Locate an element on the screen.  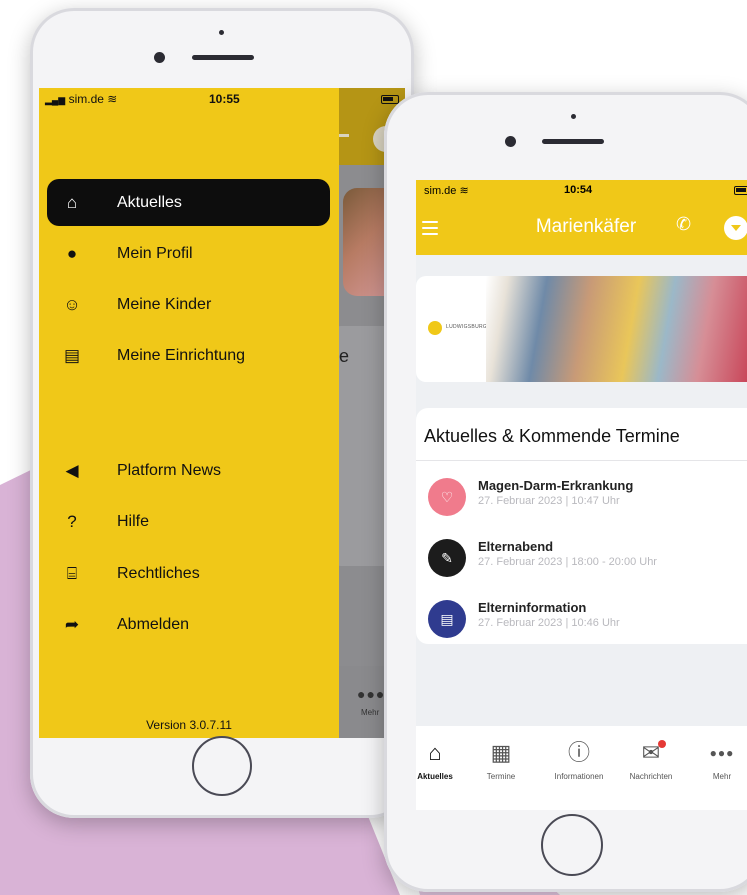
profile-dropdown-button is located at coordinates (735, 228).